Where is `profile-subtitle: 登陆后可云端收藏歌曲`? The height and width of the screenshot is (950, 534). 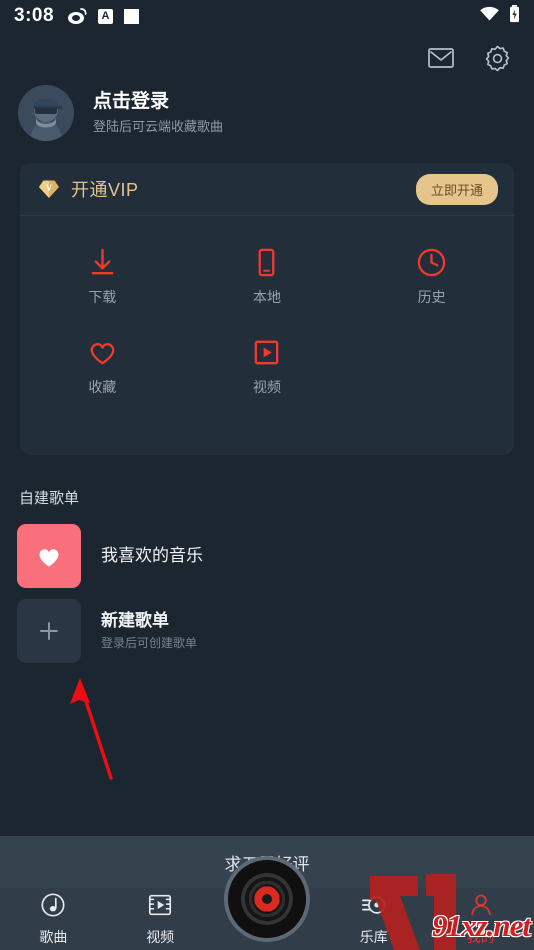
profile-subtitle: 登陆后可云端收藏歌曲 is located at coordinates (158, 126).